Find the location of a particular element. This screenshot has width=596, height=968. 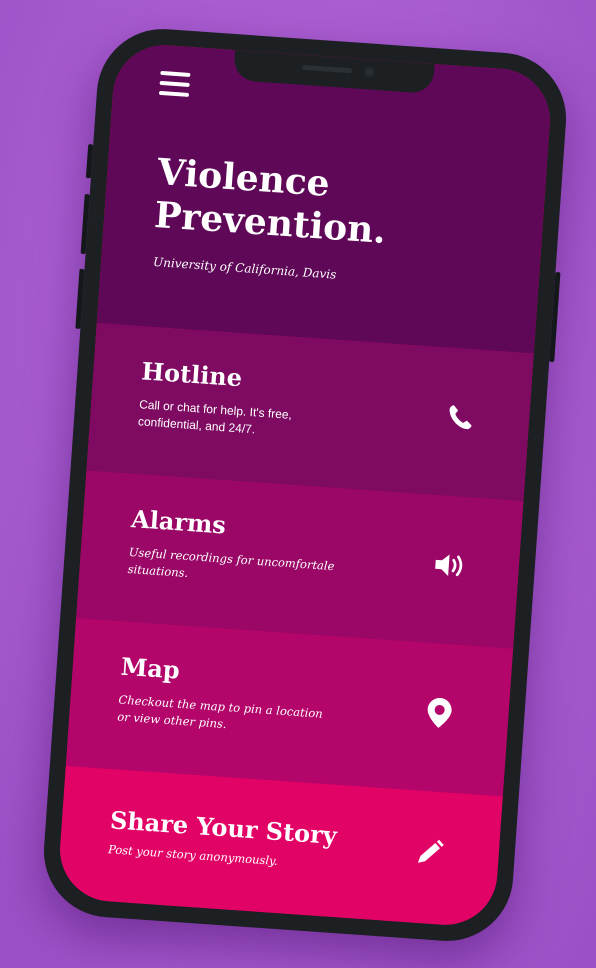

map-pin-icon is located at coordinates (439, 713).